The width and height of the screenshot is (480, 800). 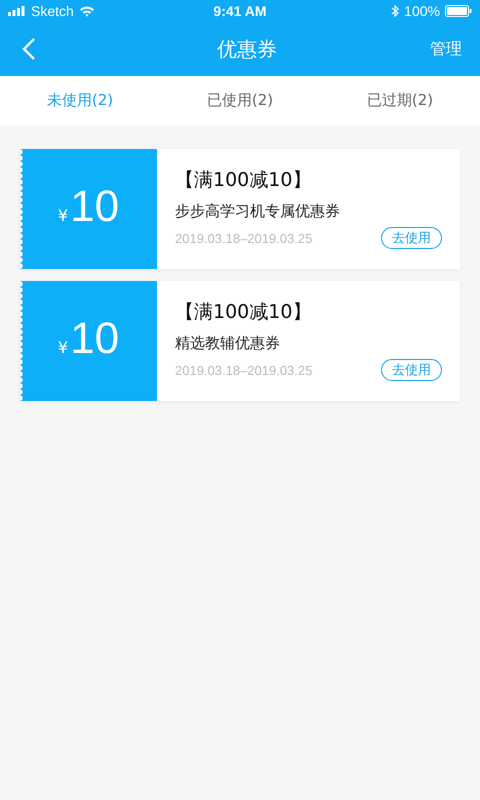 What do you see at coordinates (17, 11) in the screenshot?
I see `signal-icon` at bounding box center [17, 11].